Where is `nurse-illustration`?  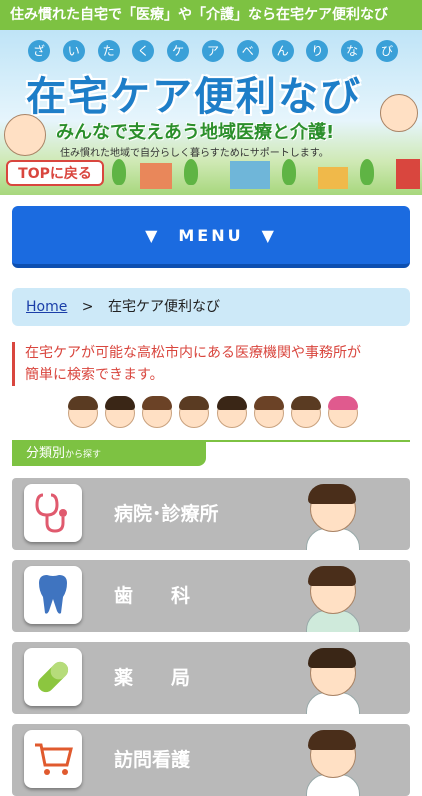
nurse-illustration is located at coordinates (333, 763).